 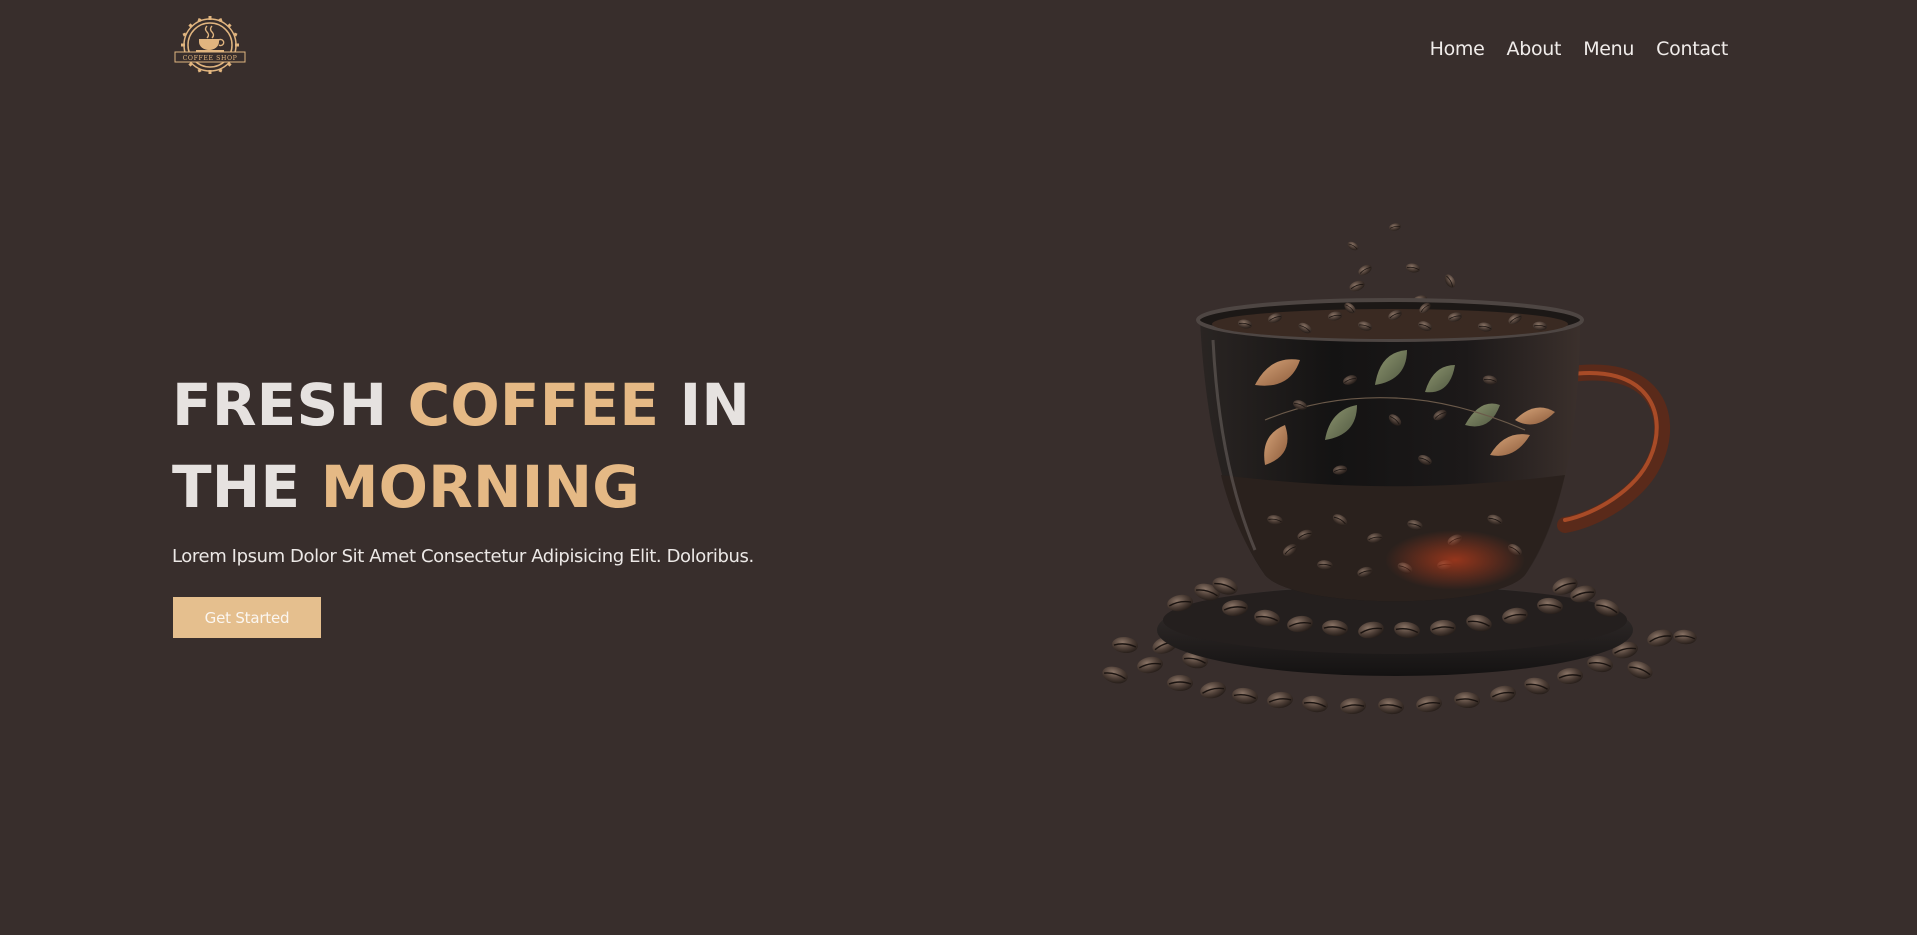 What do you see at coordinates (1457, 49) in the screenshot?
I see `nav-home: Home` at bounding box center [1457, 49].